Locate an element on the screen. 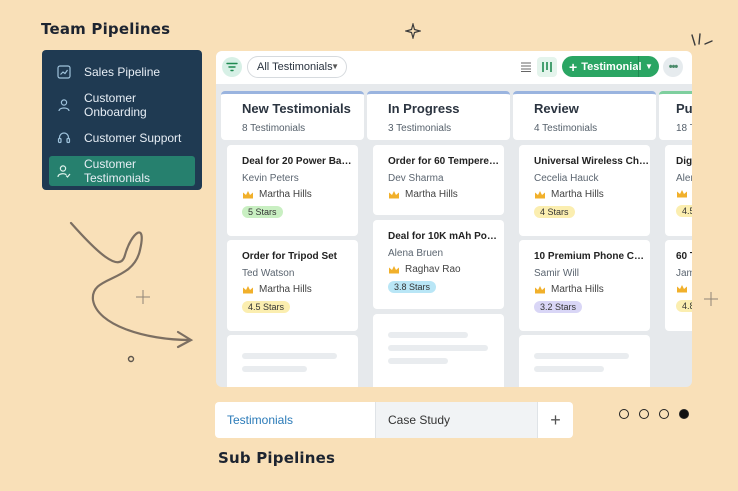  card-contact: Samir Will is located at coordinates (556, 273).